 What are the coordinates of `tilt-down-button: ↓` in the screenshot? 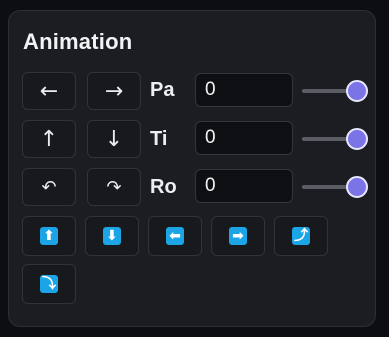 It's located at (114, 139).